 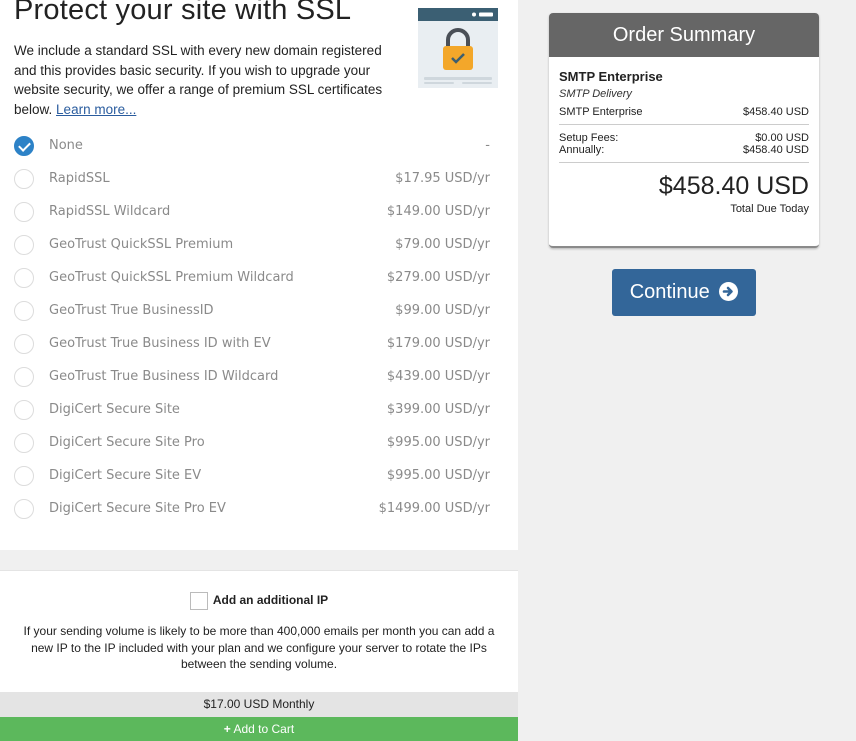 What do you see at coordinates (601, 112) in the screenshot?
I see `line-item-label: SMTP Enterprise` at bounding box center [601, 112].